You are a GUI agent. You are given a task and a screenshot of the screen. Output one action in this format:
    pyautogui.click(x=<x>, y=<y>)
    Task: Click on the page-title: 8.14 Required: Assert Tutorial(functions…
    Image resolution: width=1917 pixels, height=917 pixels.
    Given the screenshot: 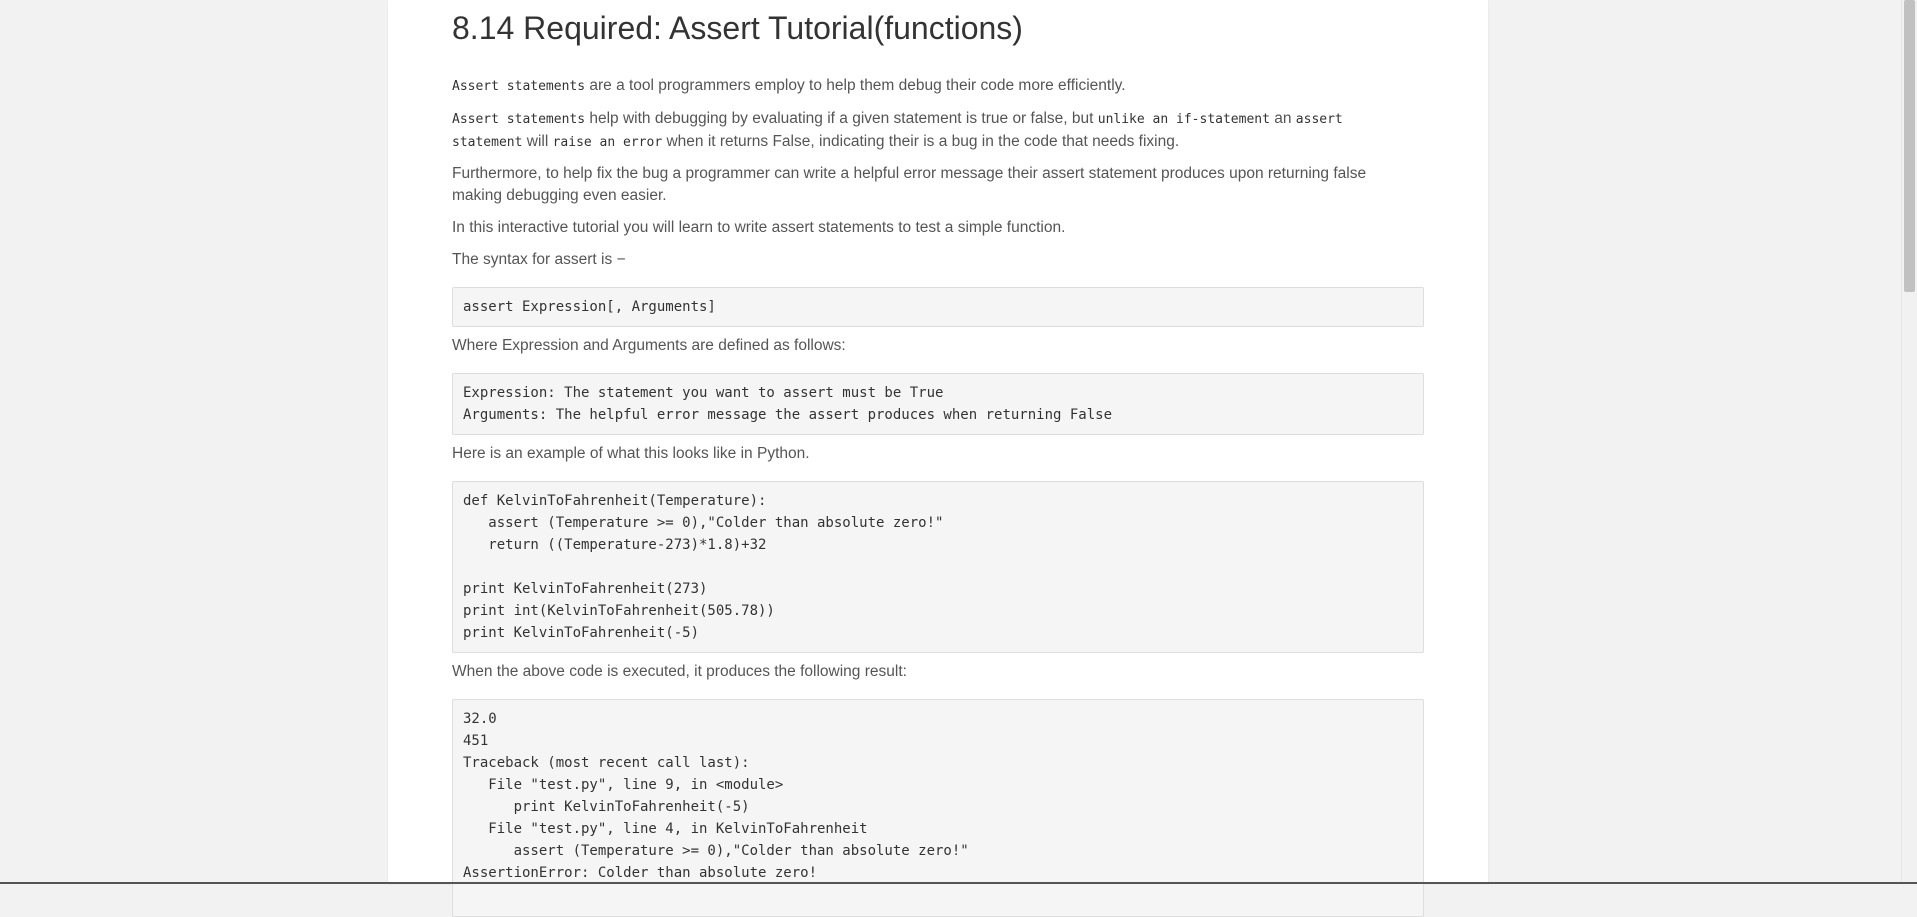 What is the action you would take?
    pyautogui.click(x=737, y=28)
    